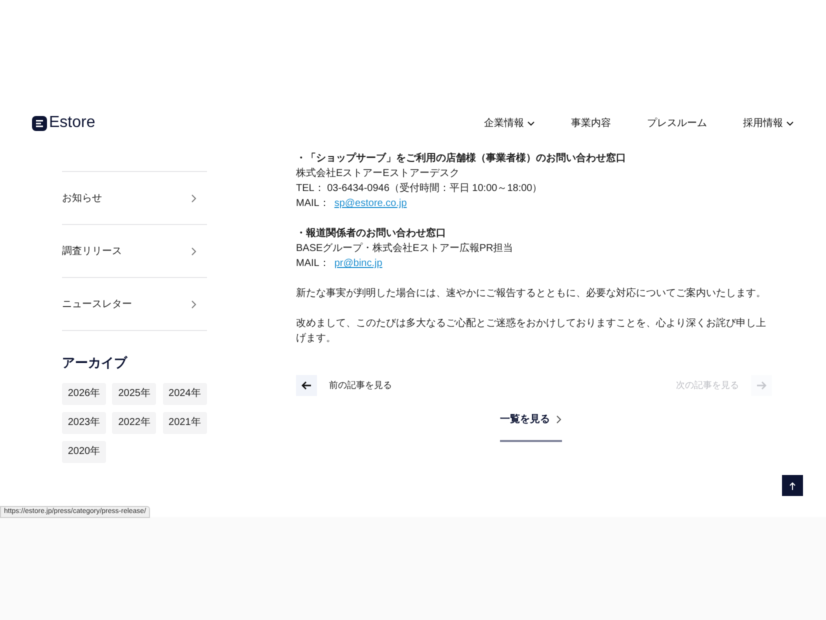 This screenshot has height=620, width=826. I want to click on article-paragraph: 改めまして、このたびは多大なるご心配とご迷惑をおかけしておりますことを、心より深くお詫び申し上げます。, so click(531, 331).